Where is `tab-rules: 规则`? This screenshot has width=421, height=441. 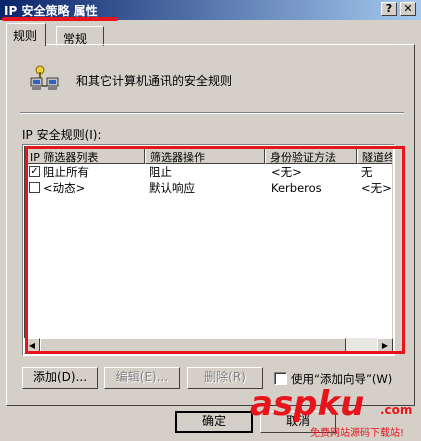
tab-rules: 规则 is located at coordinates (26, 34).